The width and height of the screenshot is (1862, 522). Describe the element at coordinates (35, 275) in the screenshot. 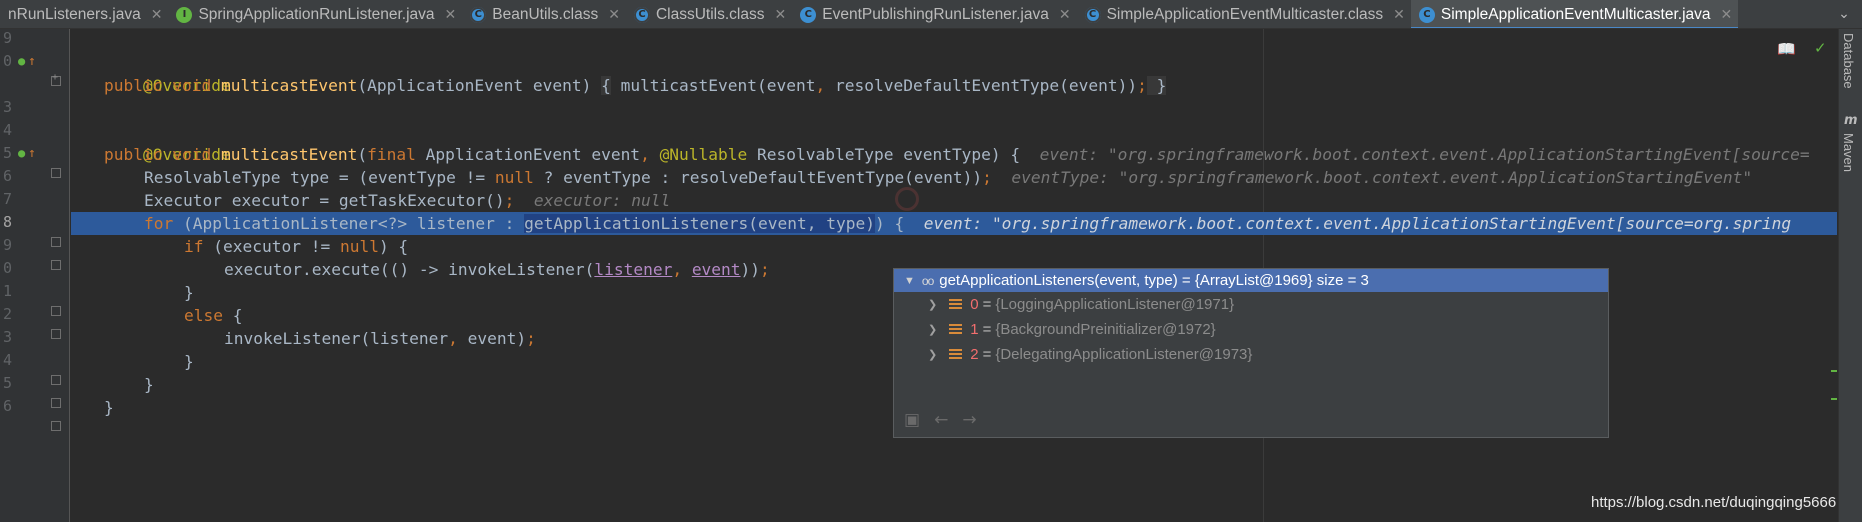

I see `editor-gutter: 9 0 ● ↑ 3 4 5 ● ↑ 6 7 8 9 0 1 2 3 4 5 6` at that location.